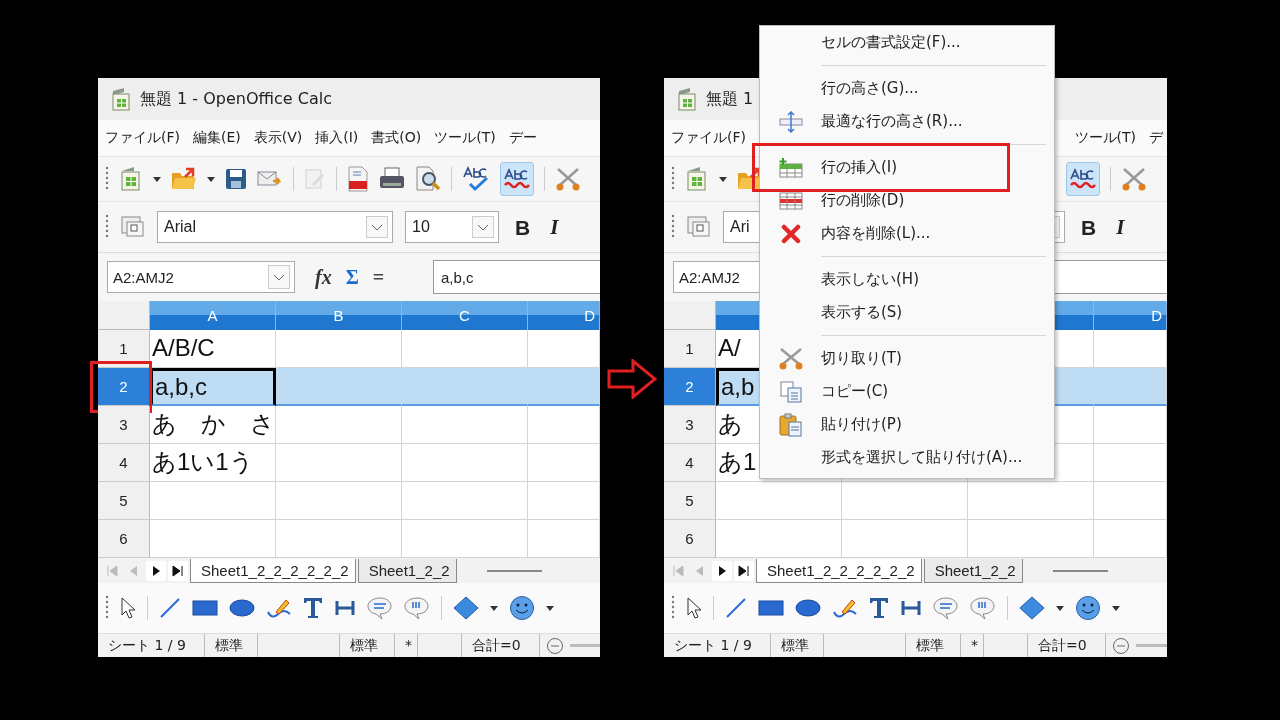 The height and width of the screenshot is (720, 1280). What do you see at coordinates (236, 99) in the screenshot?
I see `window-title: 無題 1 - OpenOffice Calc` at bounding box center [236, 99].